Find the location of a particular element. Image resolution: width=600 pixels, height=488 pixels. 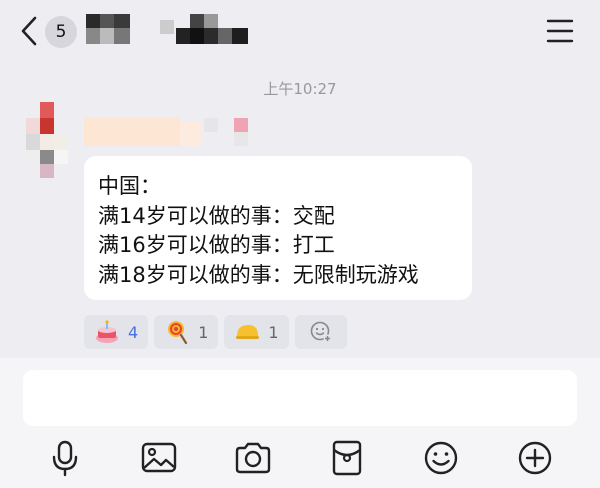

emoji-button is located at coordinates (441, 458).